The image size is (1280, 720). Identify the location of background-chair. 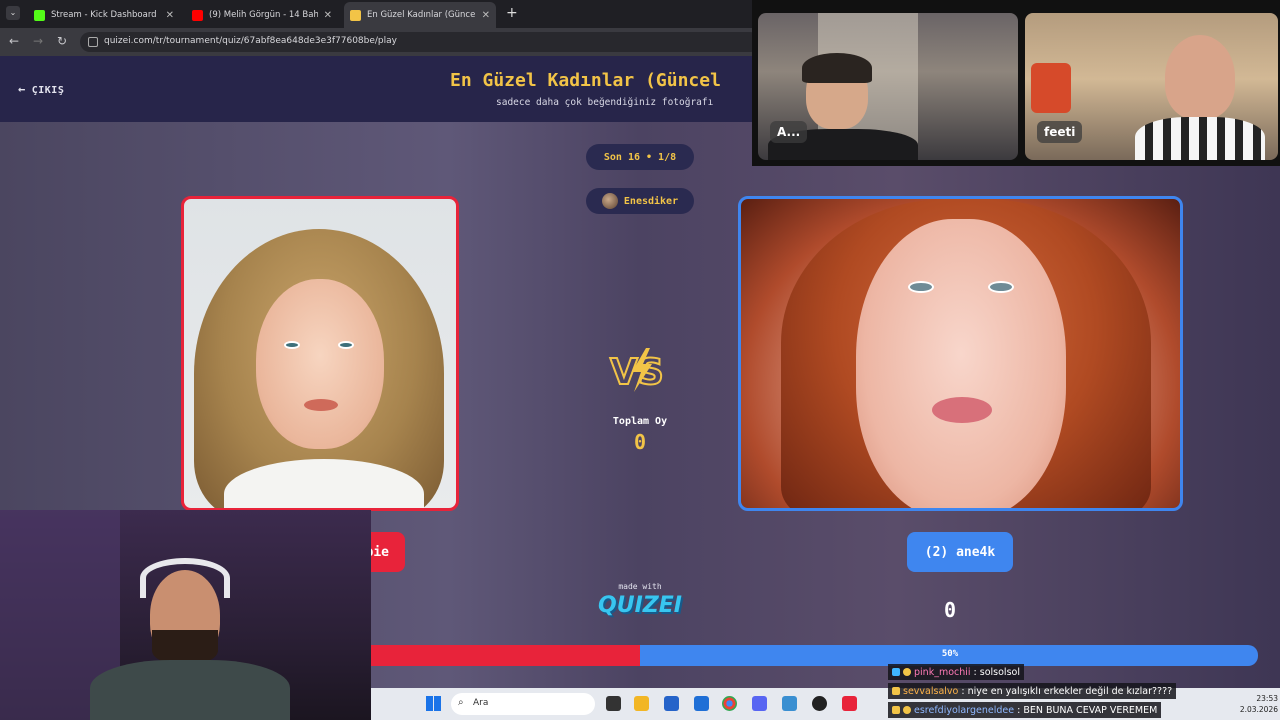
(1051, 88).